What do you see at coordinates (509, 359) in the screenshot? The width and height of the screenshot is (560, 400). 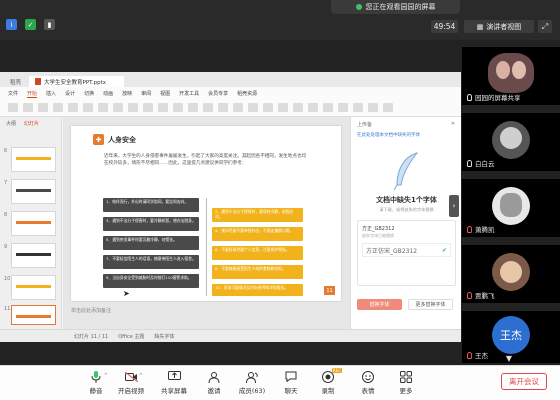 I see `chevron-down-icon: ▼` at bounding box center [509, 359].